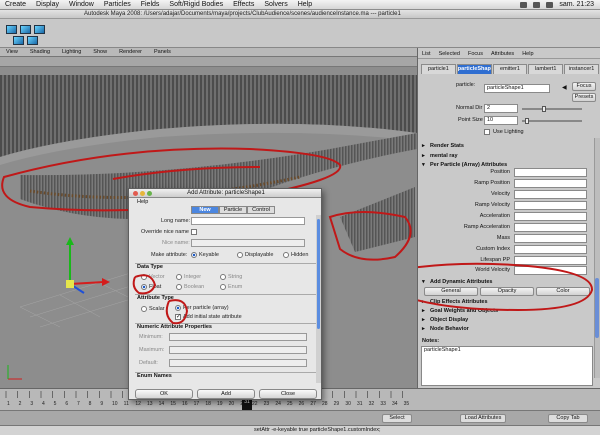 Image resolution: width=600 pixels, height=435 pixels. What do you see at coordinates (78, 404) in the screenshot?
I see `timeline-tick-label: 7` at bounding box center [78, 404].